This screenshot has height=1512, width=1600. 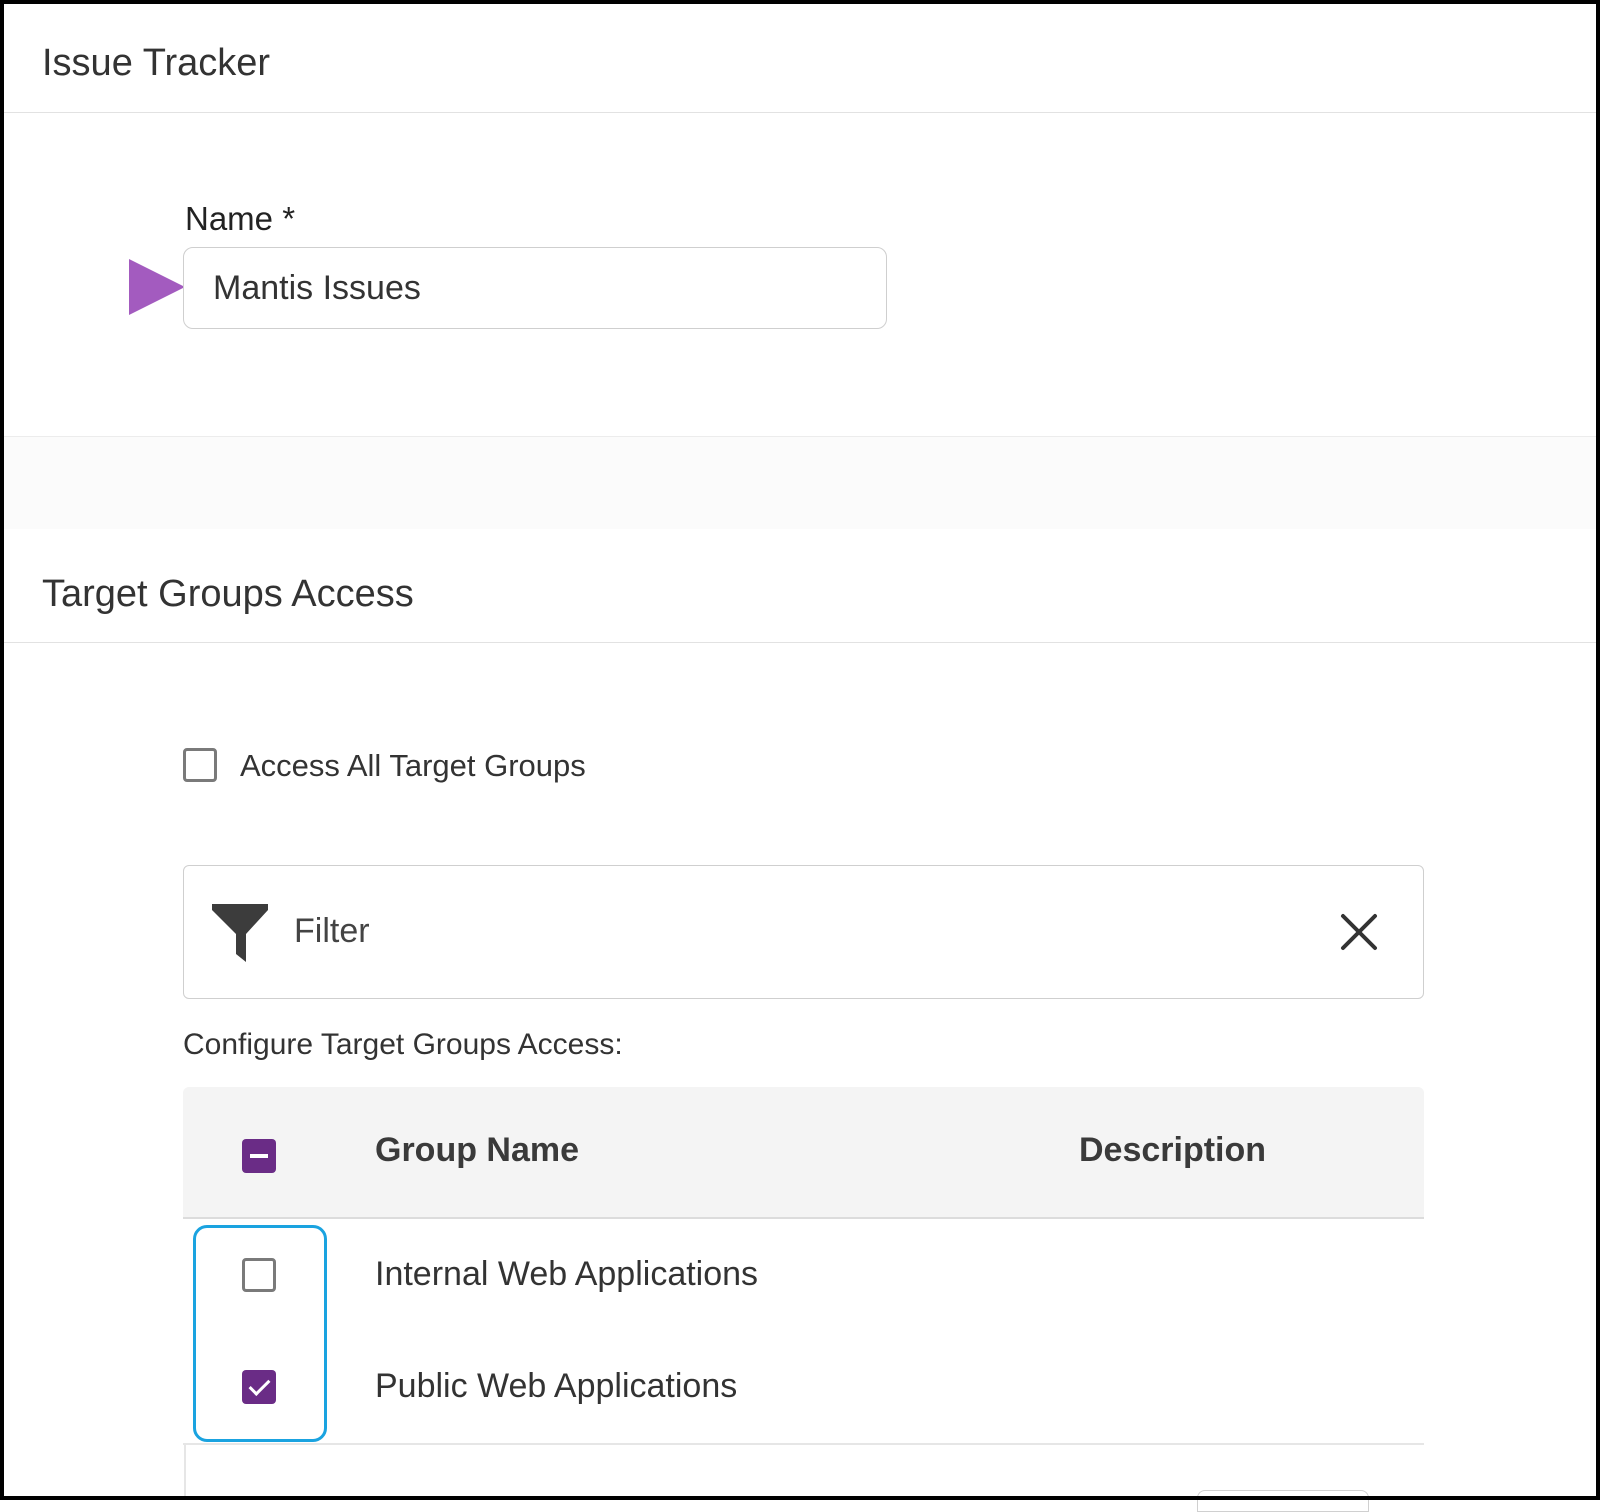 I want to click on funnel-icon, so click(x=240, y=933).